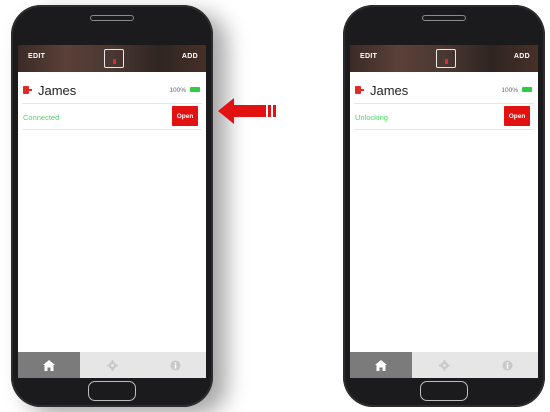 This screenshot has height=412, width=550. Describe the element at coordinates (247, 111) in the screenshot. I see `left-arrow-icon` at that location.